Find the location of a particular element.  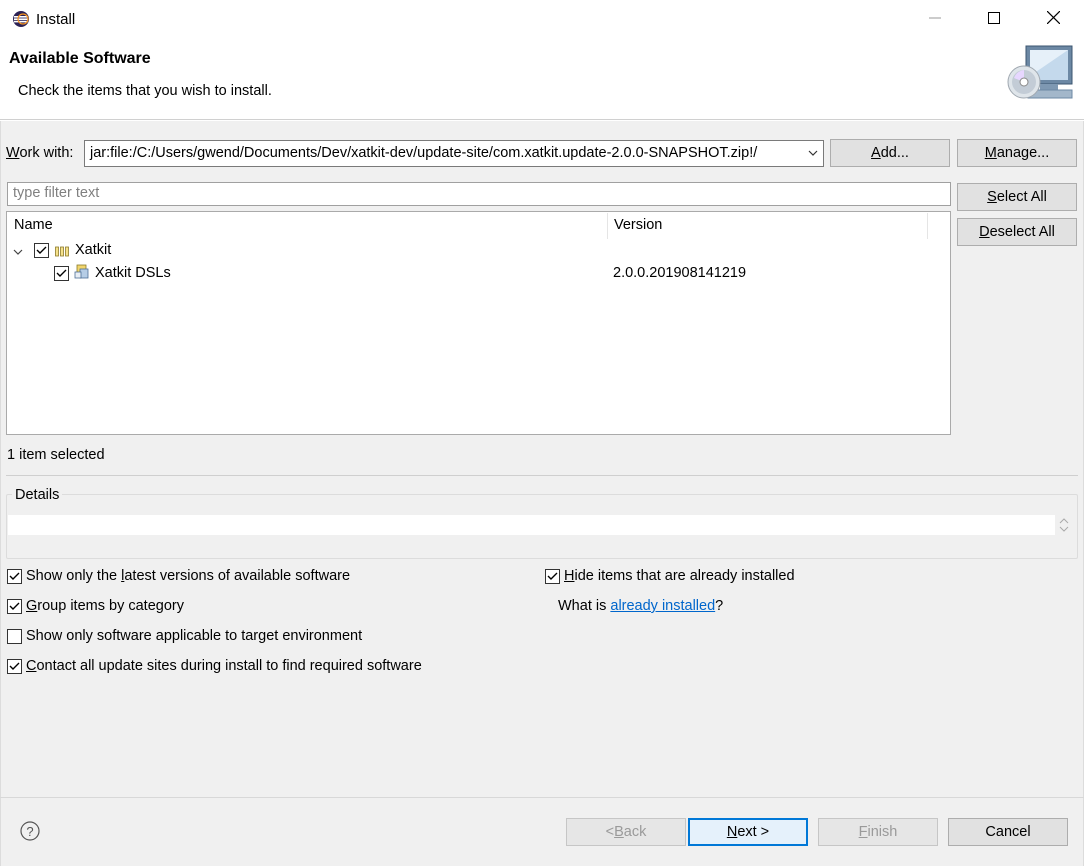

minimize-icon is located at coordinates (935, 19).